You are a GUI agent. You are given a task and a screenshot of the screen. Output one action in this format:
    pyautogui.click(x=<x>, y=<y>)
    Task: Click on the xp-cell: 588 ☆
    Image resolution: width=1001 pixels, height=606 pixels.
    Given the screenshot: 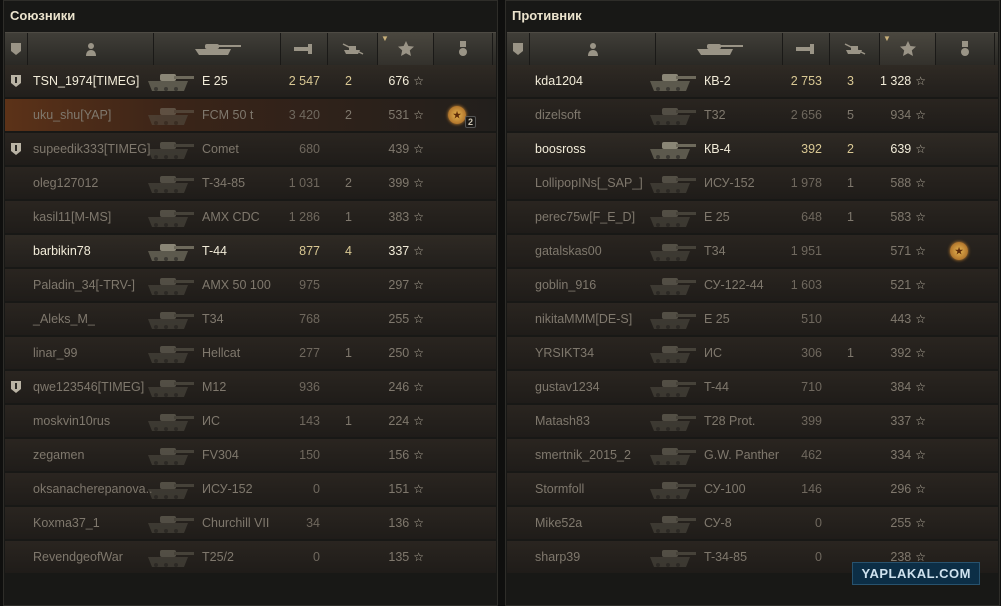 What is the action you would take?
    pyautogui.click(x=902, y=183)
    